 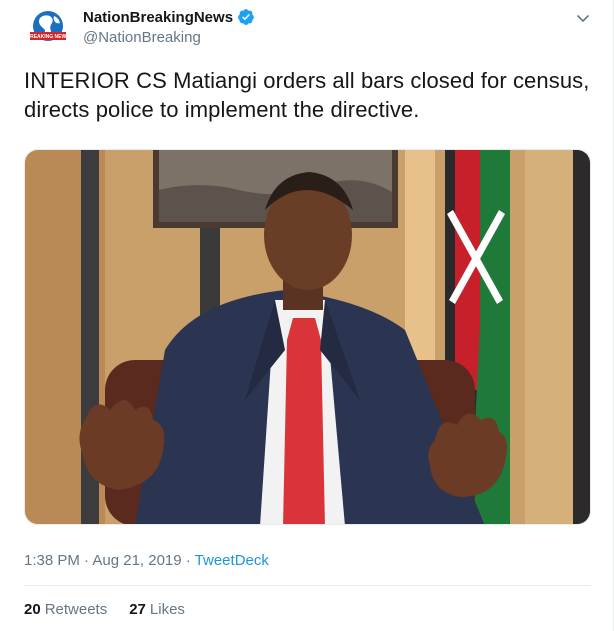 What do you see at coordinates (167, 609) in the screenshot?
I see `likes-label: Likes` at bounding box center [167, 609].